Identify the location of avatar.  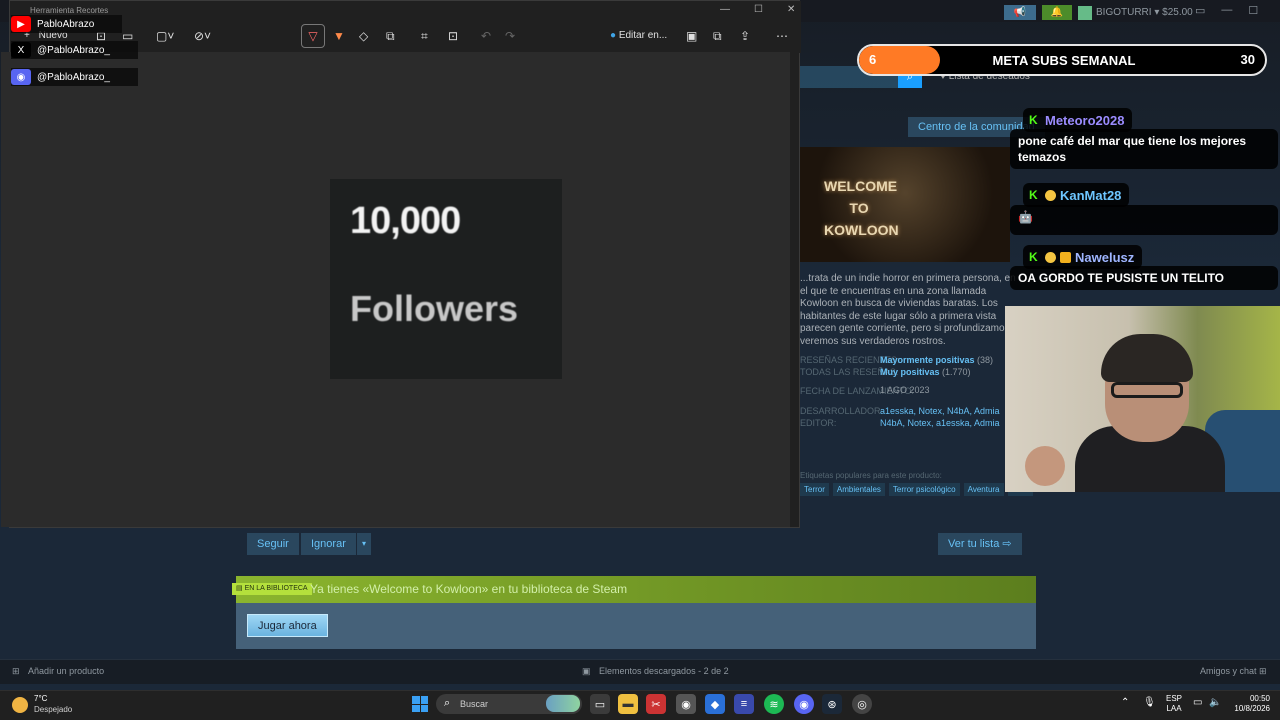
(1085, 12).